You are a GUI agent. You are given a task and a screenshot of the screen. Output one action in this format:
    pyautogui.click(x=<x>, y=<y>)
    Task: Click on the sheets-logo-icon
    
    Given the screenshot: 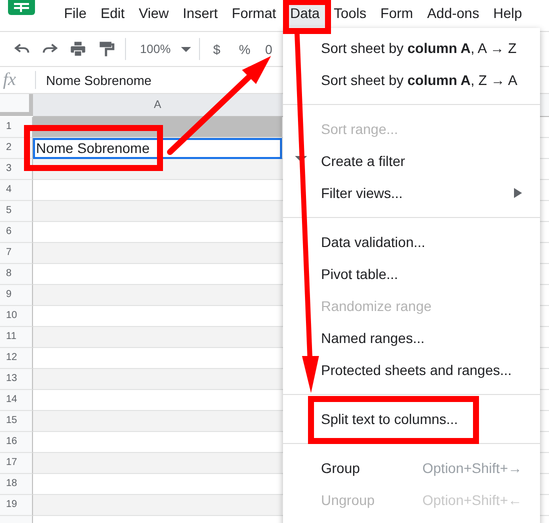 What is the action you would take?
    pyautogui.click(x=21, y=7)
    